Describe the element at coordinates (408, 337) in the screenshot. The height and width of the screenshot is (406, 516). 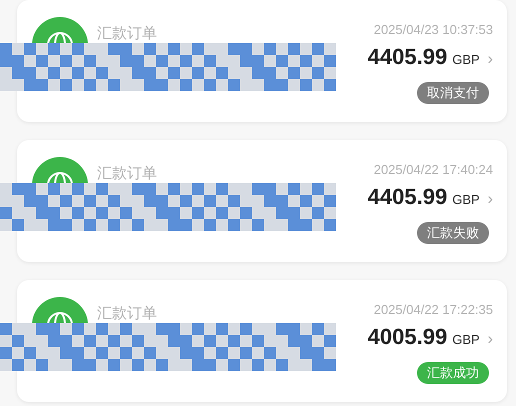
I see `order-amount: 4005.99` at that location.